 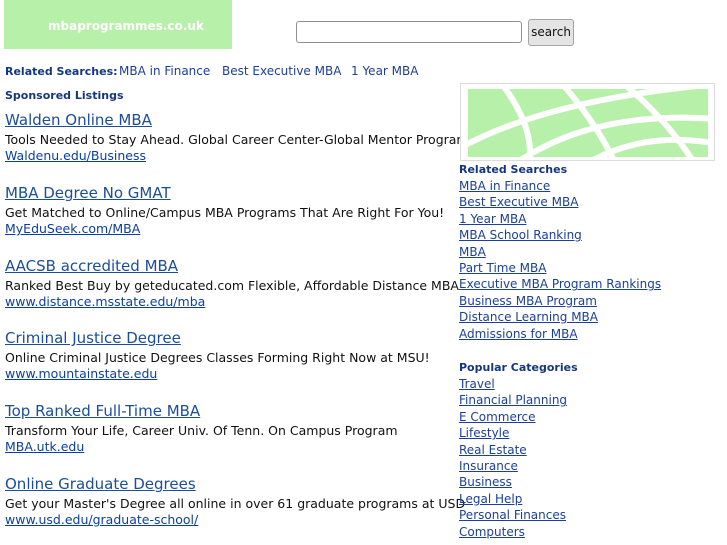 I want to click on list-item: Legal Help, so click(x=513, y=499).